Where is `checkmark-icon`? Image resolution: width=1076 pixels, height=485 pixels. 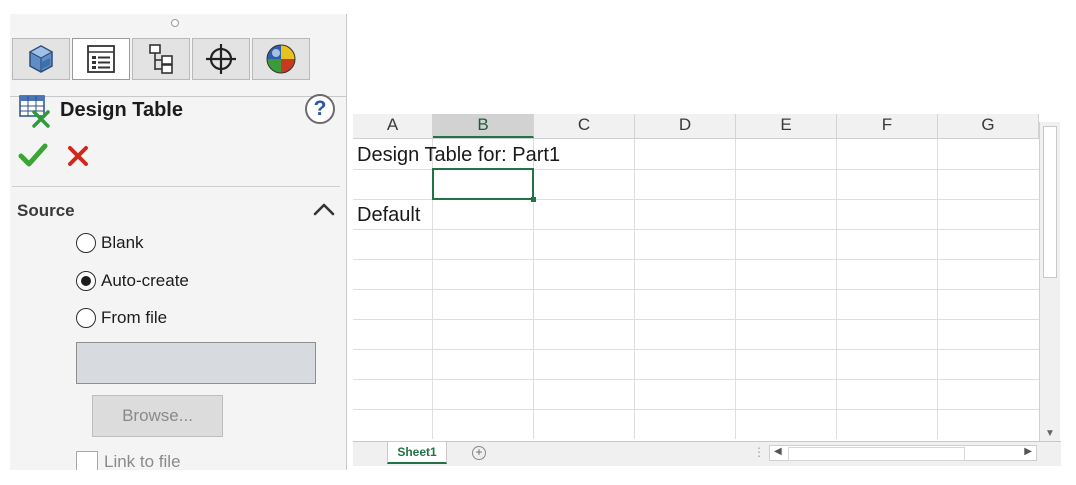 checkmark-icon is located at coordinates (33, 155).